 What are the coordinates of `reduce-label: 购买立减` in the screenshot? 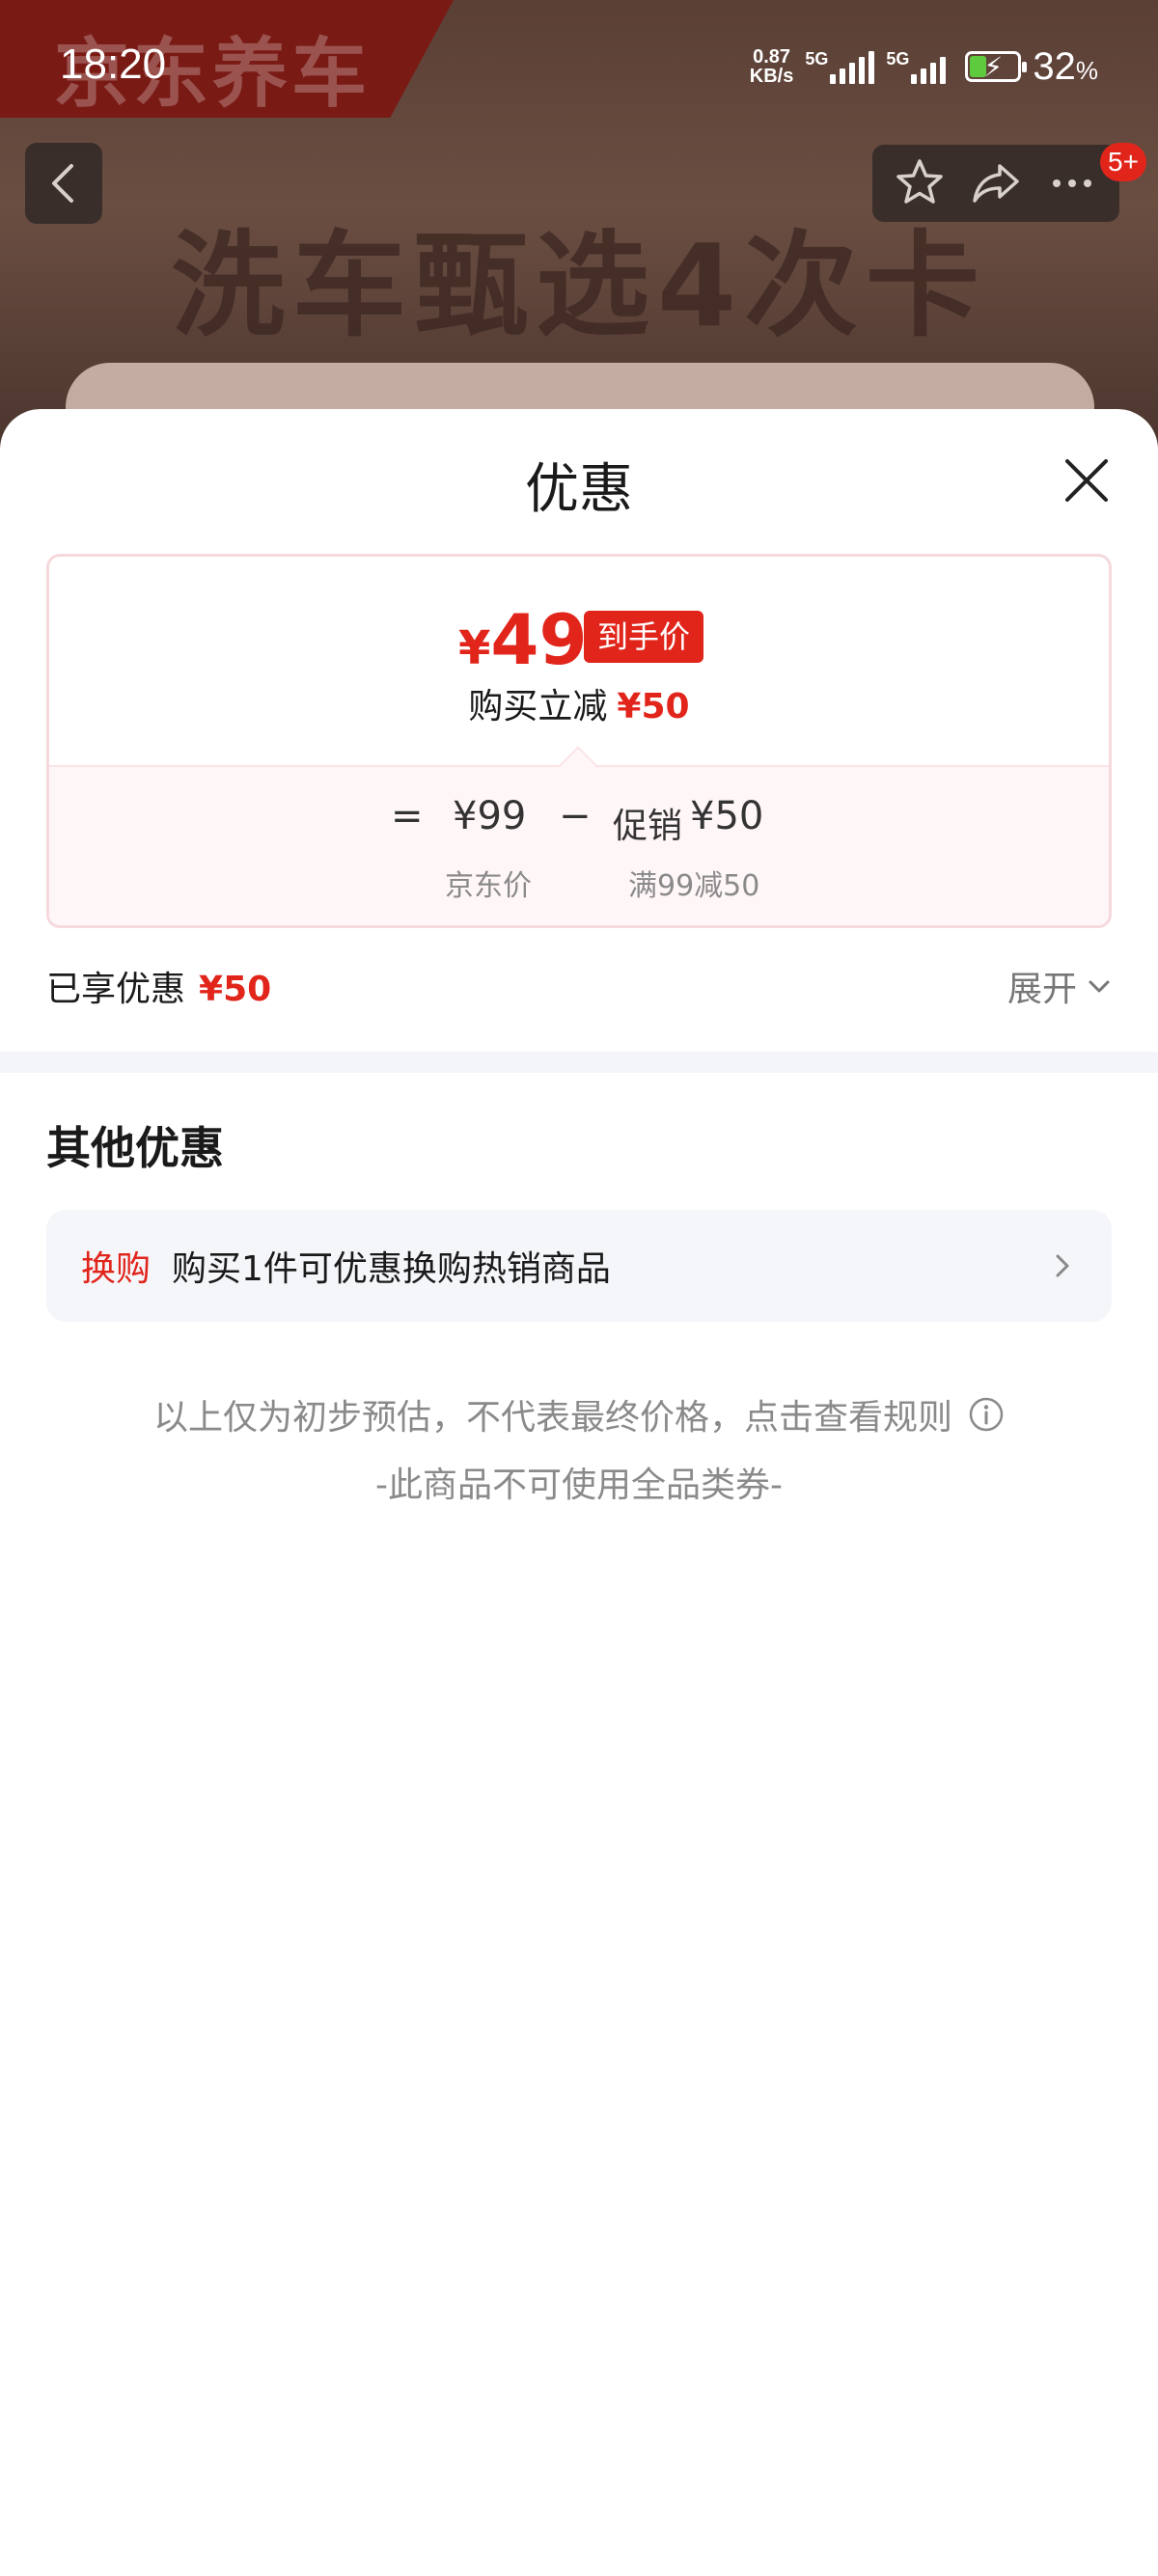 It's located at (538, 707).